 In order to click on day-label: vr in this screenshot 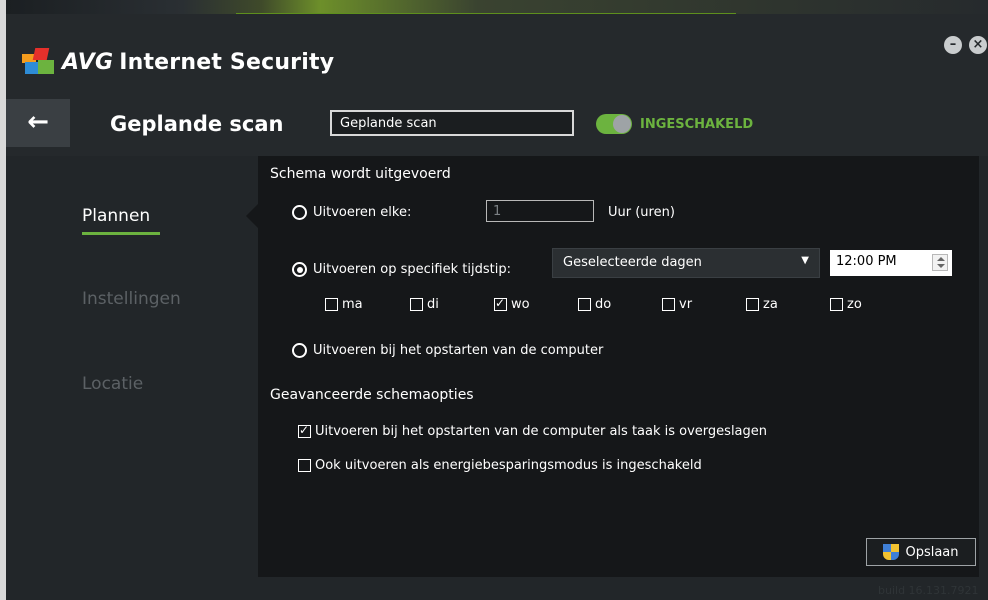, I will do `click(686, 304)`.